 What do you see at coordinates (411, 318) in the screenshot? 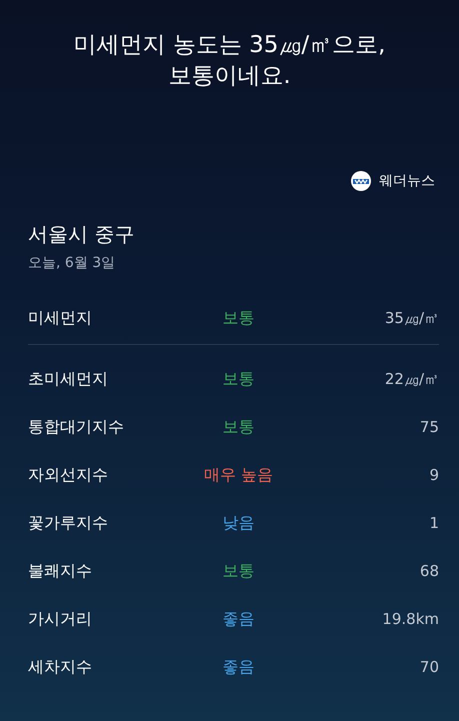
I see `index-value: 35㎍/㎥` at bounding box center [411, 318].